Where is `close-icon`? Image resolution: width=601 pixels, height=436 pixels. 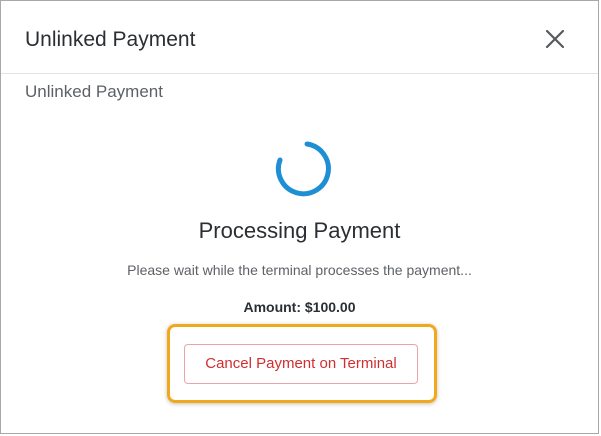 close-icon is located at coordinates (555, 39).